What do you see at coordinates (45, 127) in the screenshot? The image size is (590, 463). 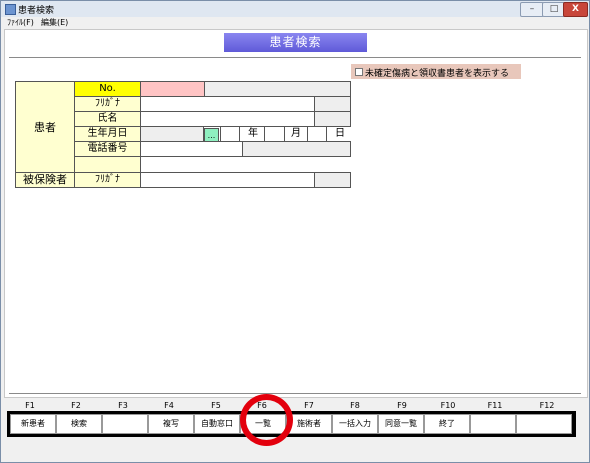 I see `group-patient-label: 患者` at bounding box center [45, 127].